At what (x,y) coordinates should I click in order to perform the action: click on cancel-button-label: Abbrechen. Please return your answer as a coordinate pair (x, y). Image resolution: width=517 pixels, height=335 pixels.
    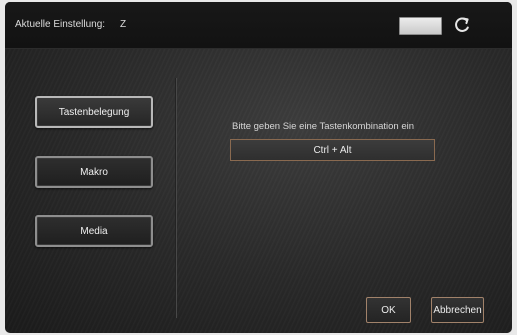
    Looking at the image, I should click on (457, 310).